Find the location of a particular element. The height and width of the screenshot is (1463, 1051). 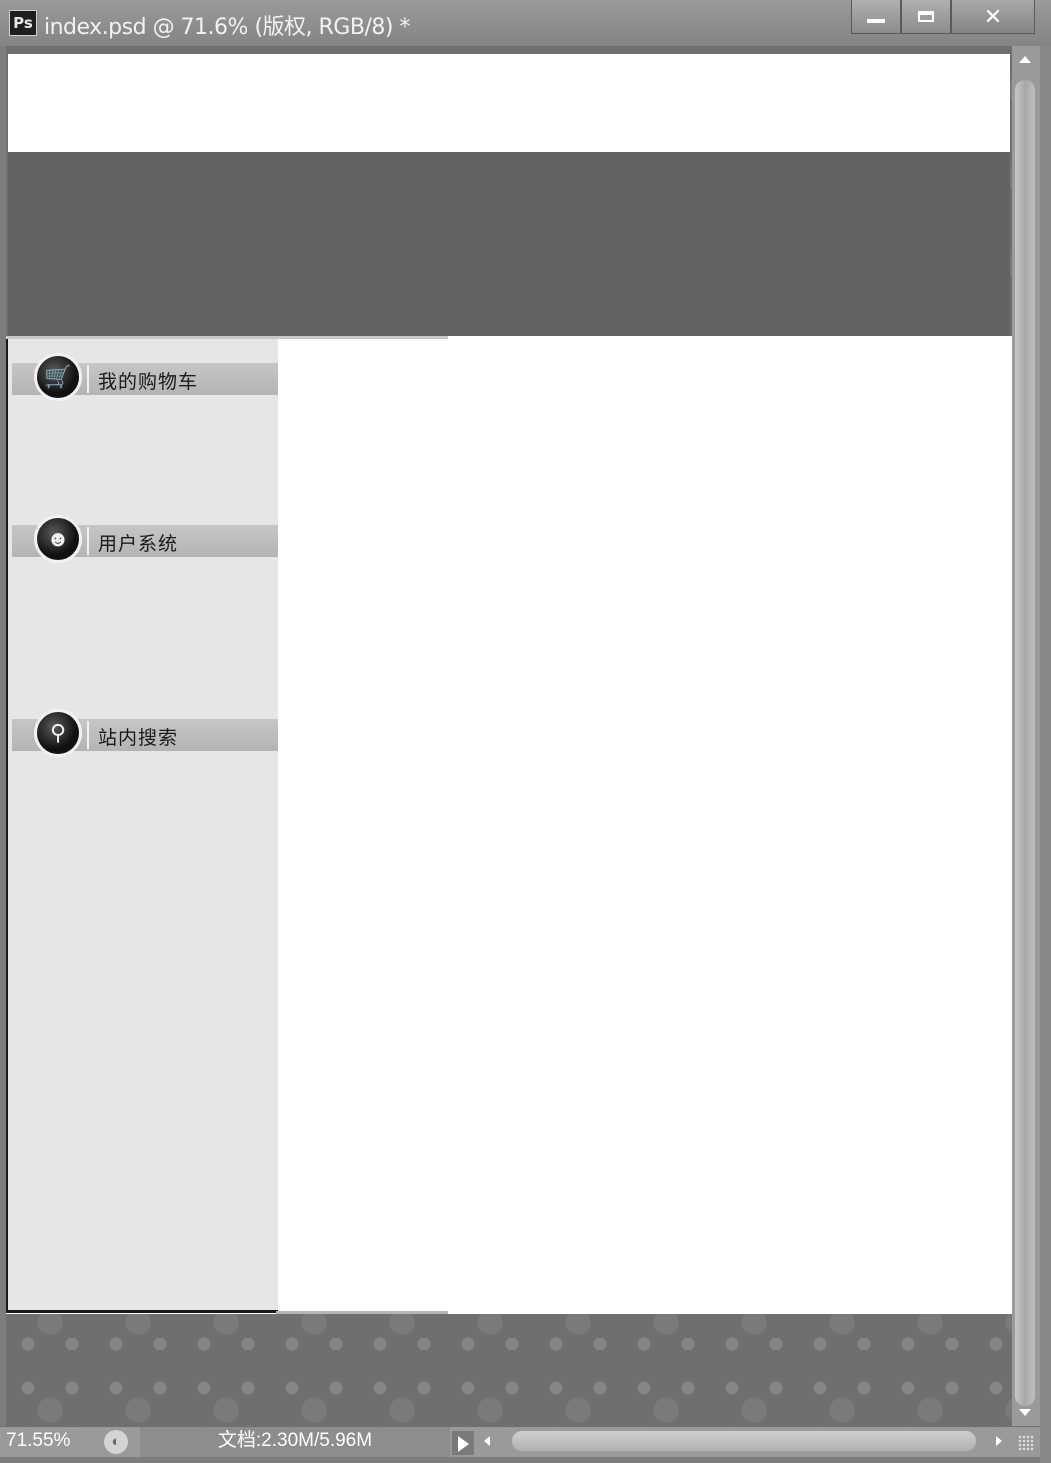

close-button: ✕ is located at coordinates (993, 17).